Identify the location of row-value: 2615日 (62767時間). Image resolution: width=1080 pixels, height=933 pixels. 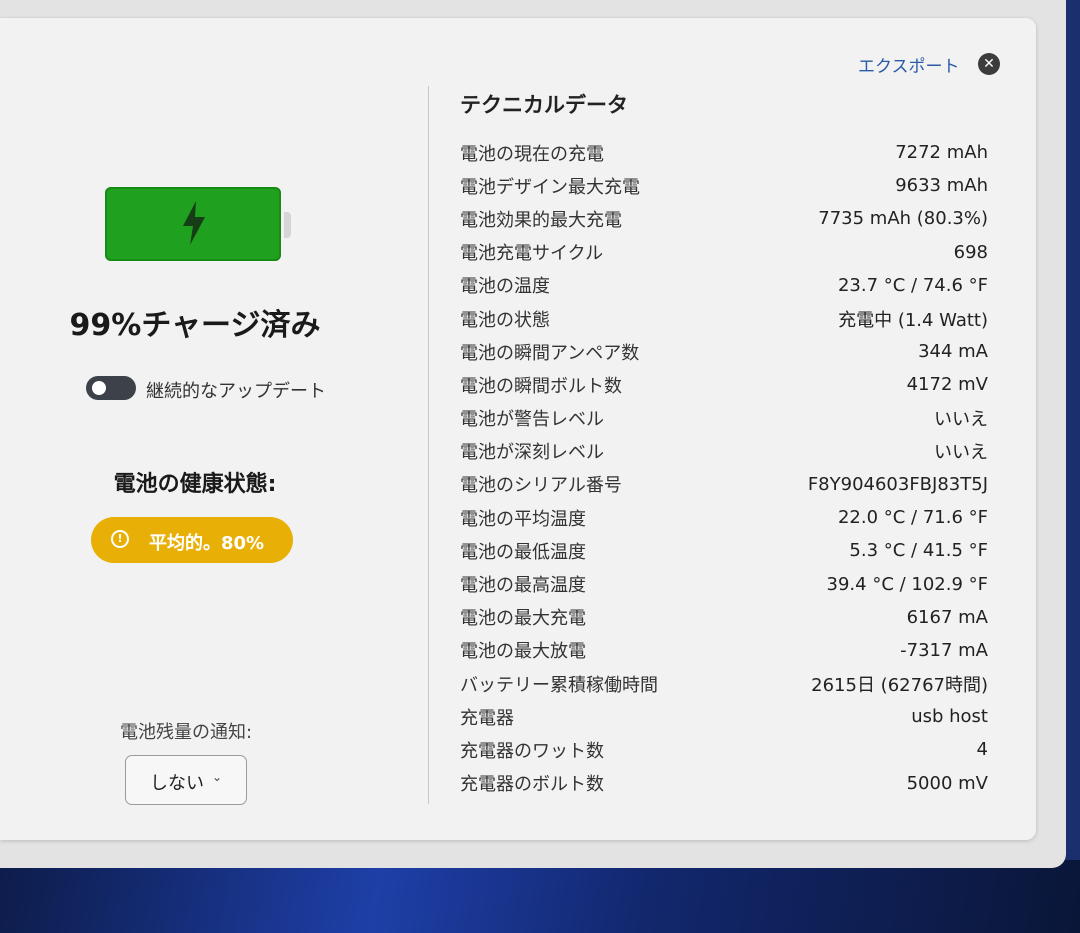
(899, 685).